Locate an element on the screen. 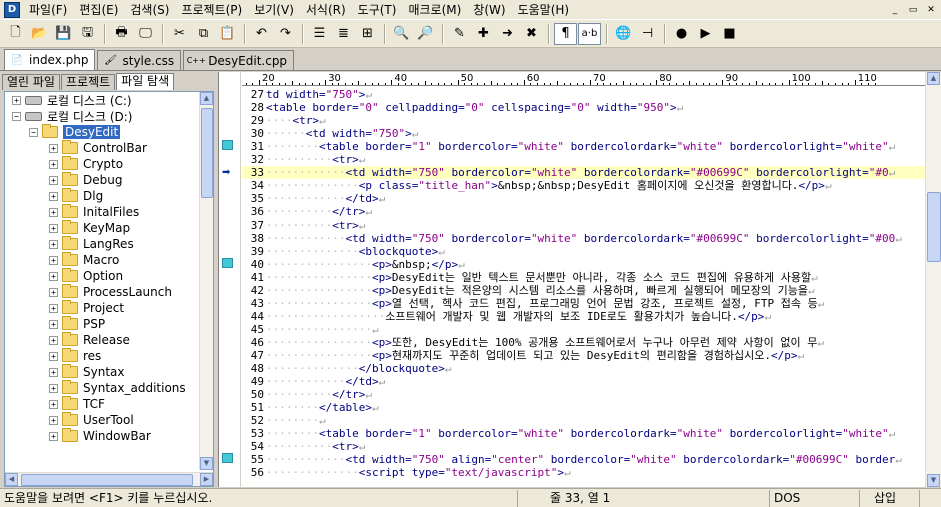 This screenshot has width=941, height=507. menu-item: 도구(T) is located at coordinates (377, 10).